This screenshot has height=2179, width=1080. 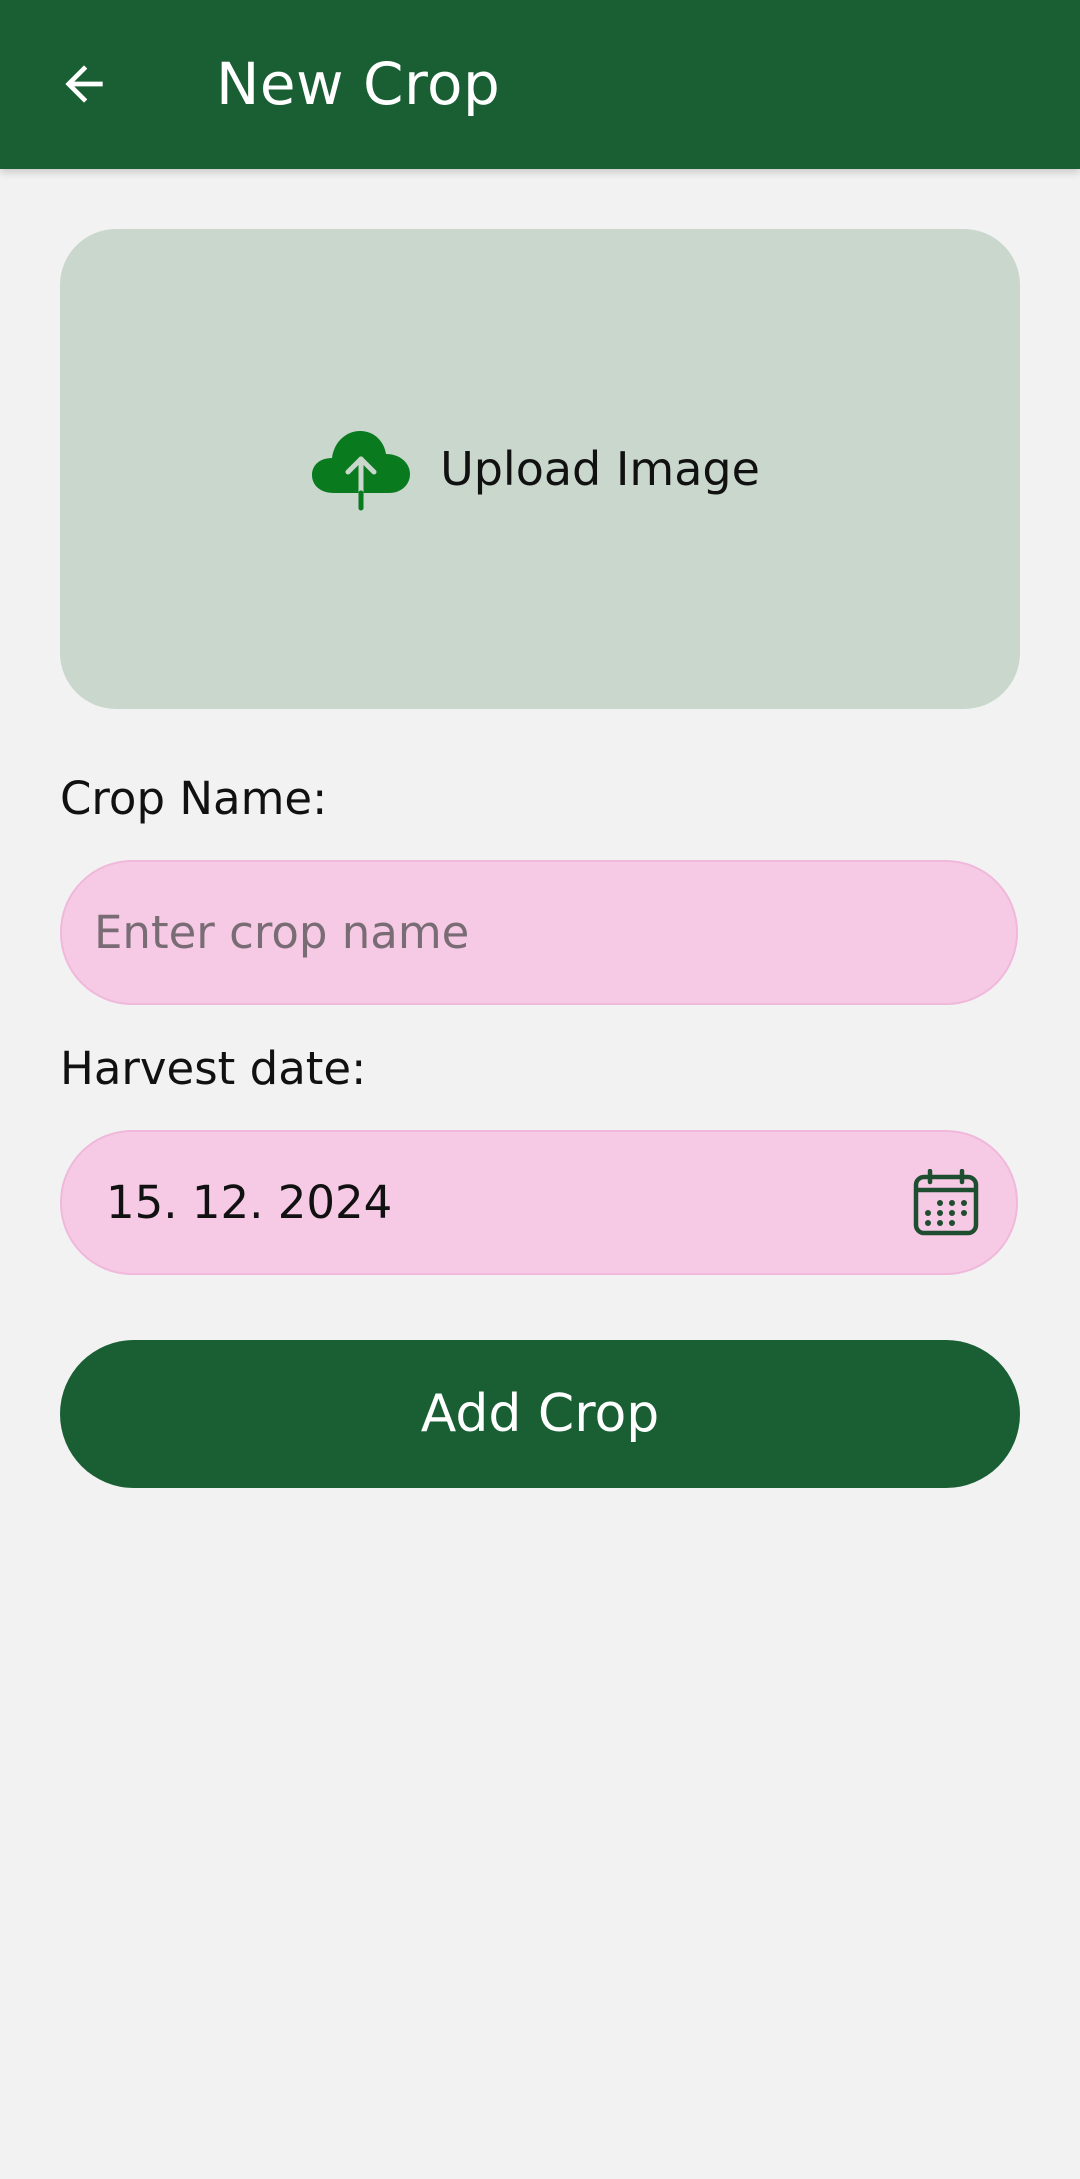 I want to click on harvest-date-field: 15. 12. 2024, so click(x=539, y=1202).